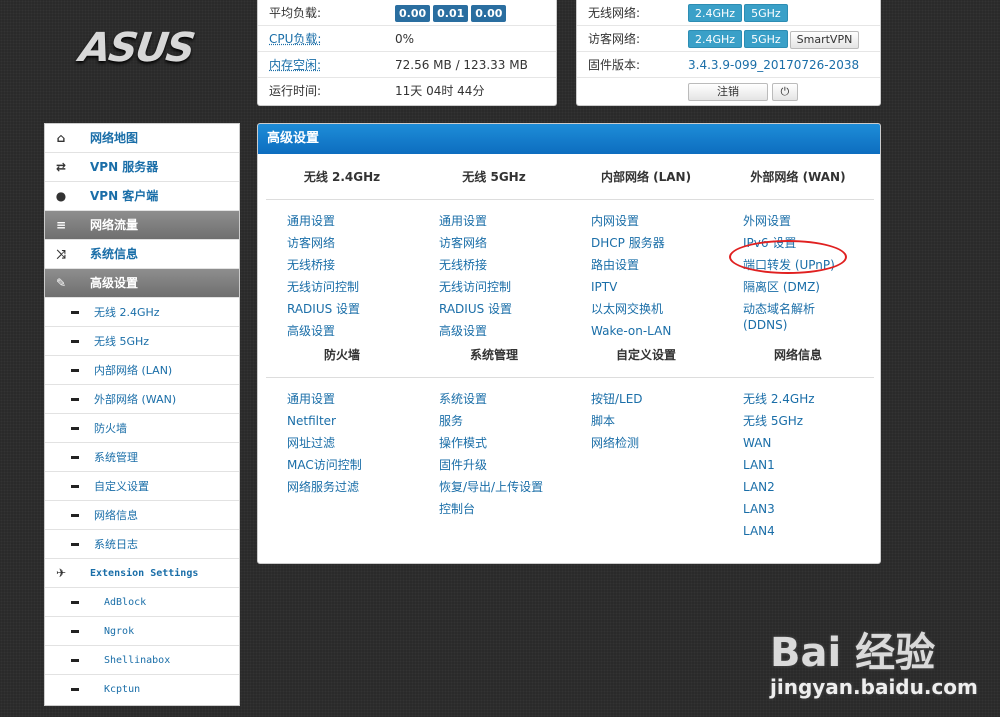 The width and height of the screenshot is (1000, 717). Describe the element at coordinates (798, 359) in the screenshot. I see `section-heading: 网络信息` at that location.